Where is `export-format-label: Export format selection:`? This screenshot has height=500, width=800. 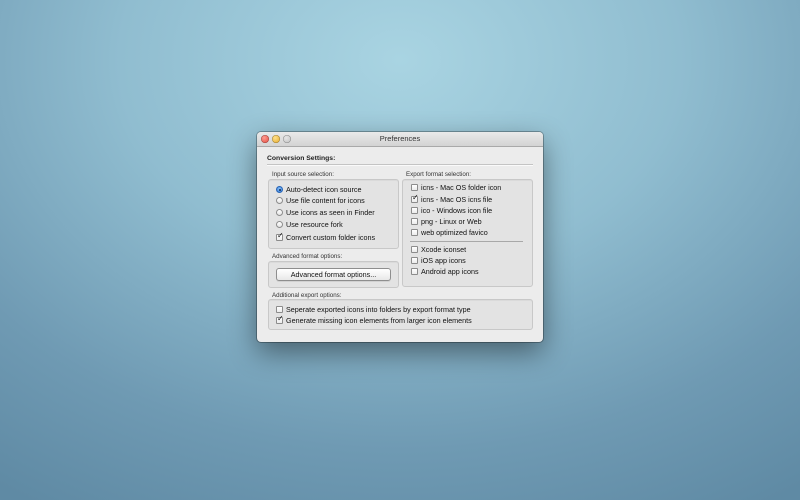
export-format-label: Export format selection: is located at coordinates (438, 174).